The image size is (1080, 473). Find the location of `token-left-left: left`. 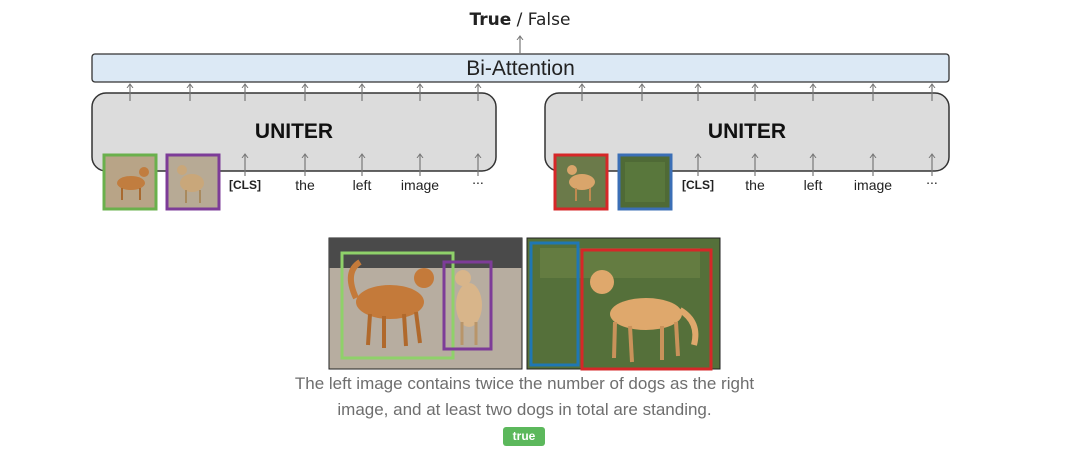

token-left-left: left is located at coordinates (362, 185).